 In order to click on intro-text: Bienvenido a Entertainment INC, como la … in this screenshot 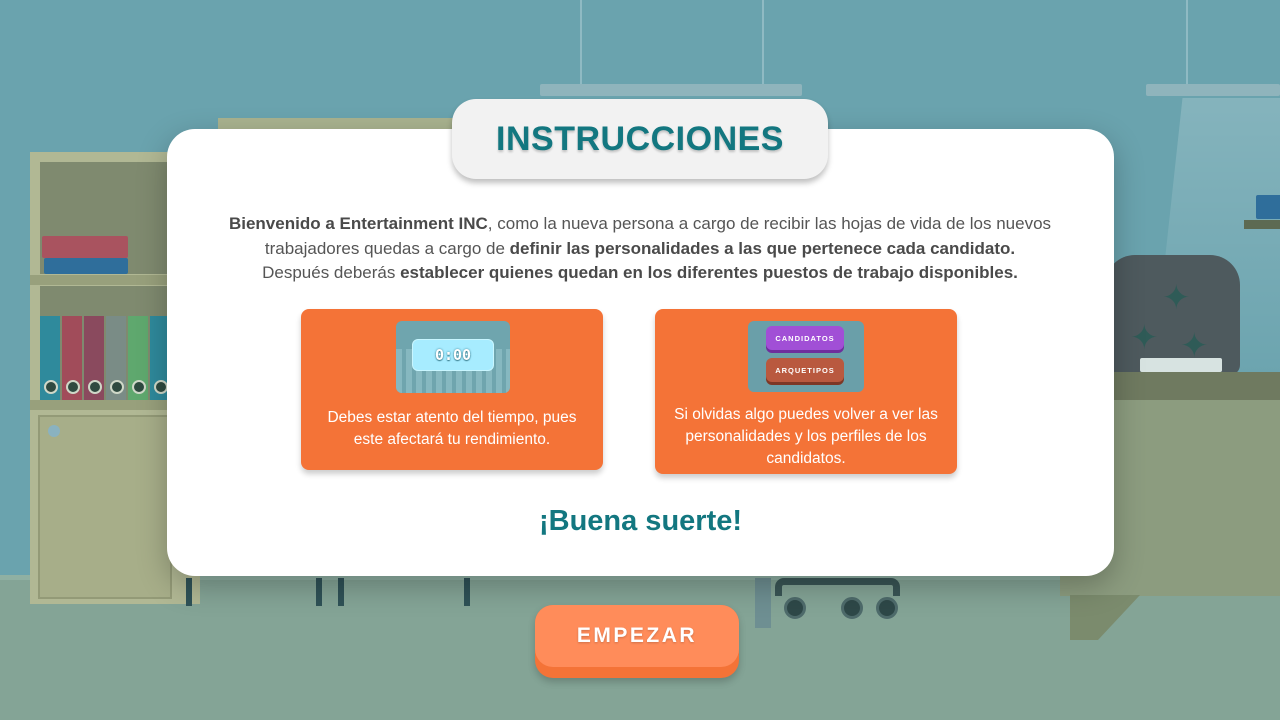, I will do `click(640, 249)`.